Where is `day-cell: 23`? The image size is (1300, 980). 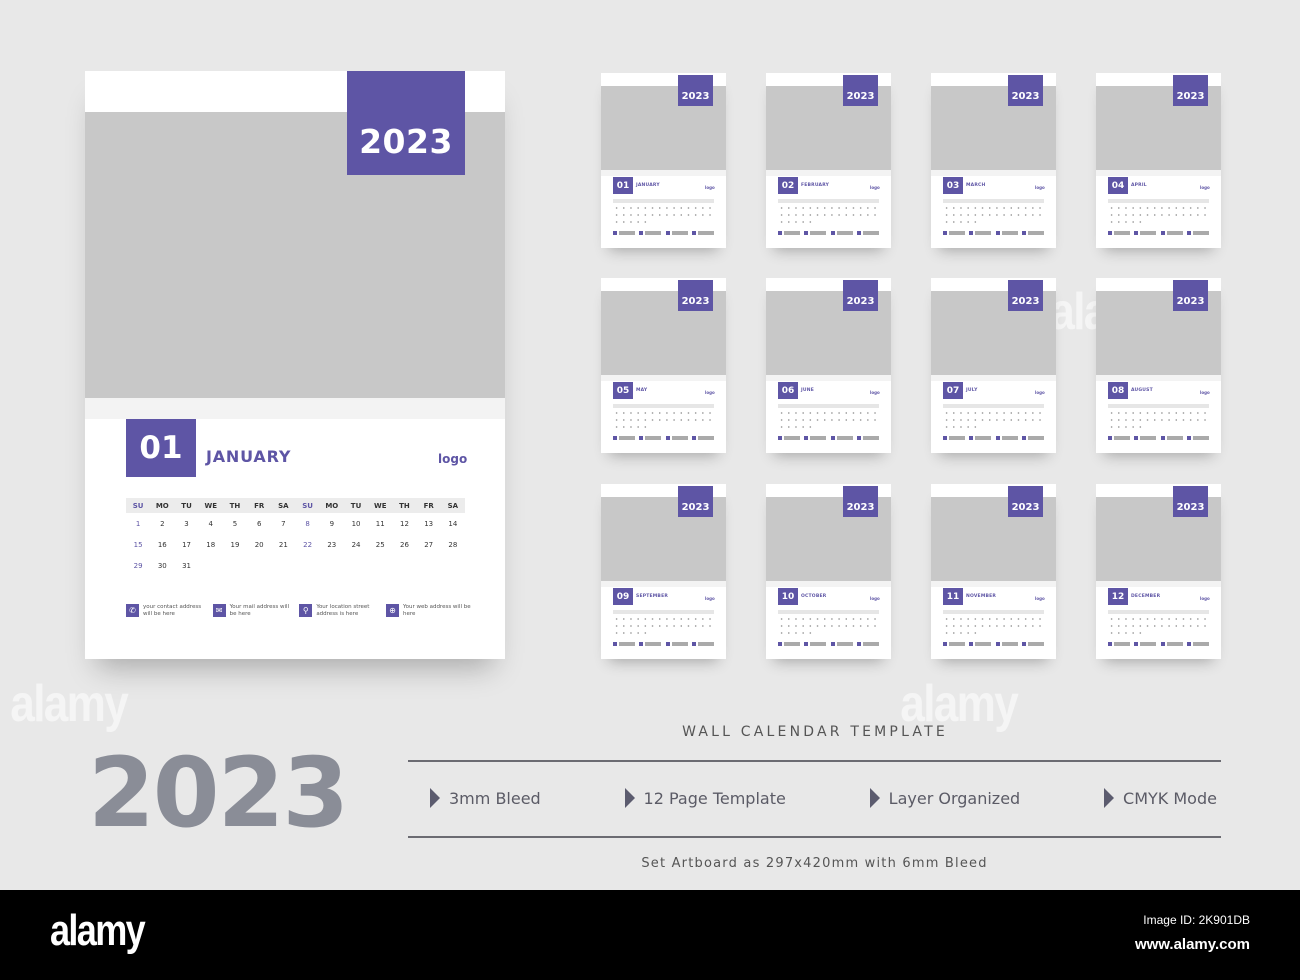
day-cell: 23 is located at coordinates (332, 545).